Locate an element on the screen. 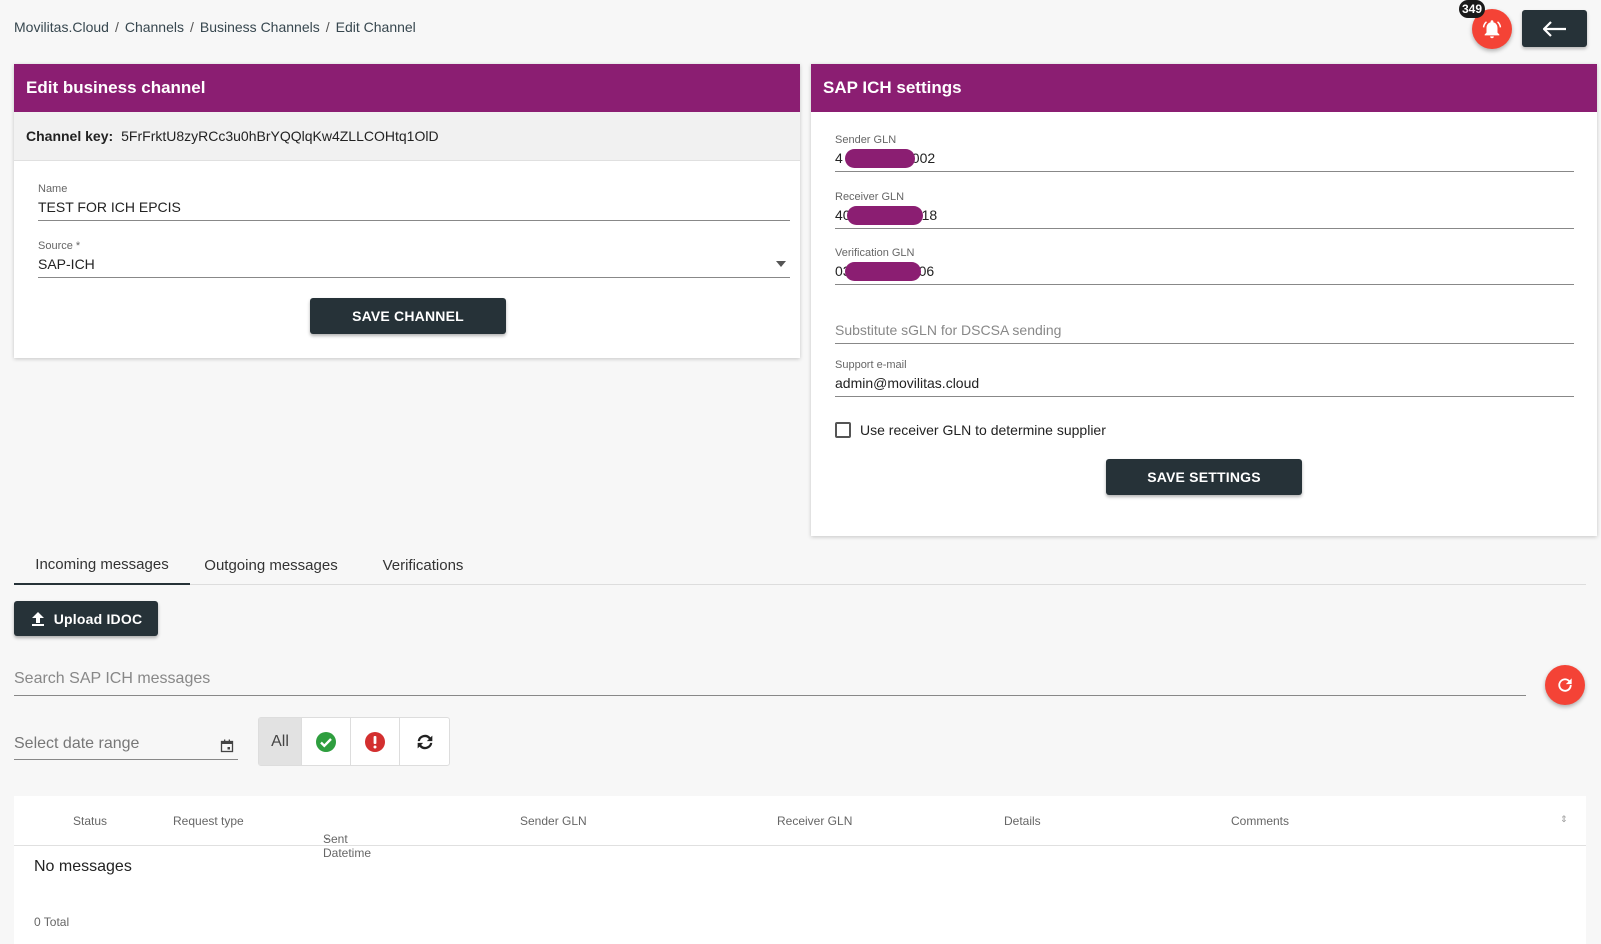 Image resolution: width=1601 pixels, height=944 pixels. sender-gln-field: Sender GLN 4 002 is located at coordinates (1204, 153).